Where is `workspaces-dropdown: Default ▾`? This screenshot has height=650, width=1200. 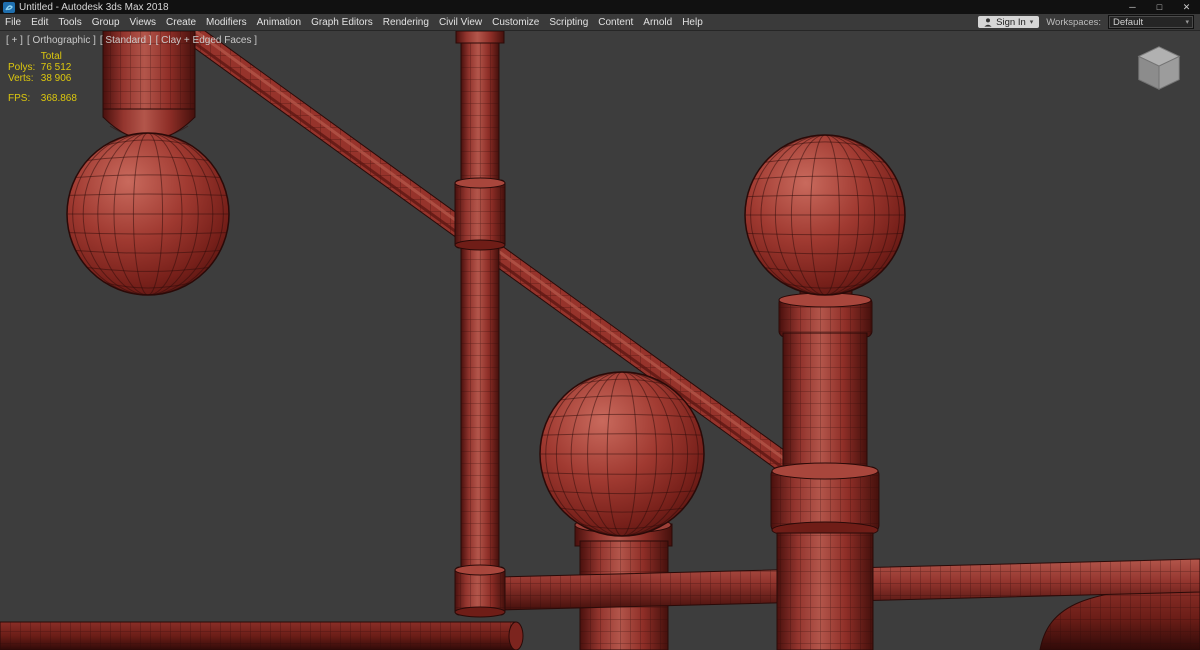 workspaces-dropdown: Default ▾ is located at coordinates (1151, 22).